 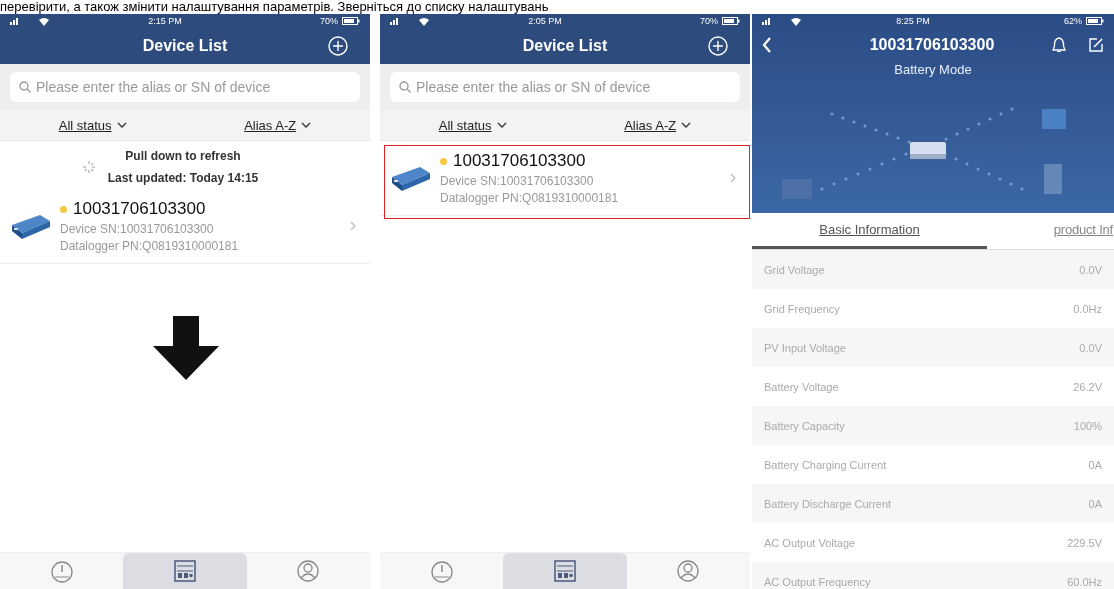 I want to click on document-text: перевірити, а також змінити налаштування параметрів. Зверніться до списку налаштувань, so click(x=275, y=7).